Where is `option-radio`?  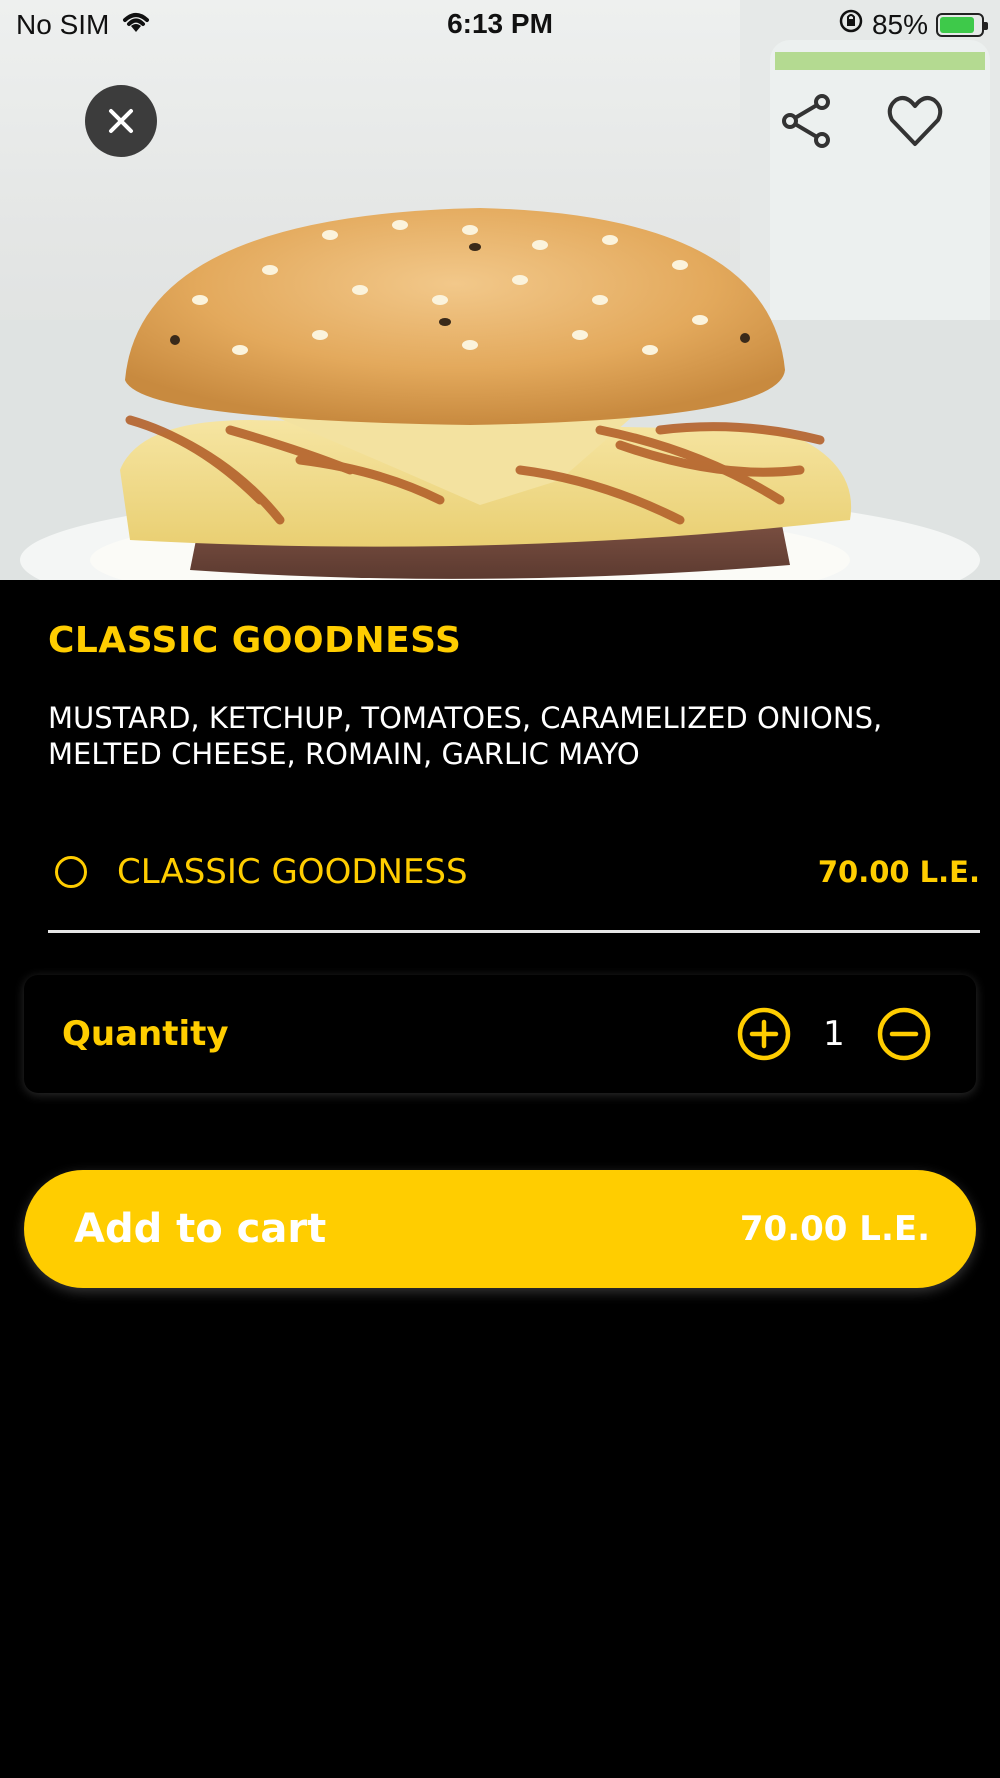
option-radio is located at coordinates (71, 872).